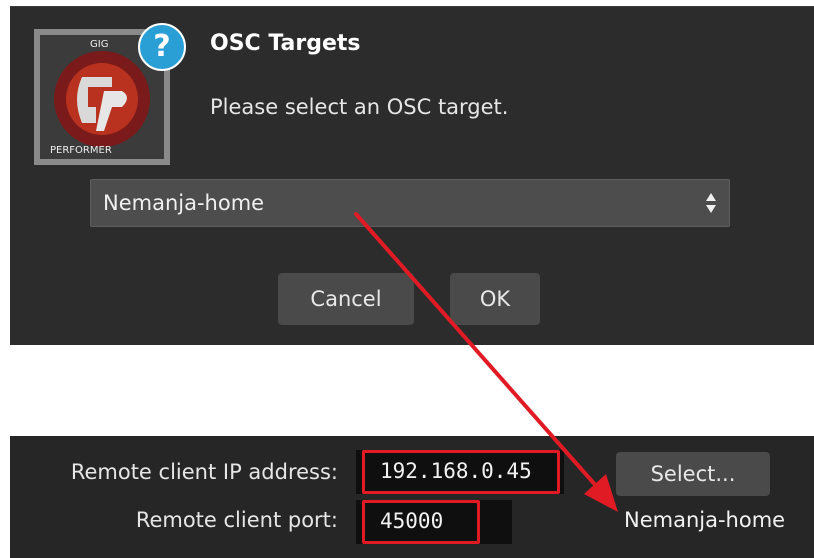 Image resolution: width=814 pixels, height=558 pixels. What do you see at coordinates (421, 522) in the screenshot?
I see `port-highlight-box` at bounding box center [421, 522].